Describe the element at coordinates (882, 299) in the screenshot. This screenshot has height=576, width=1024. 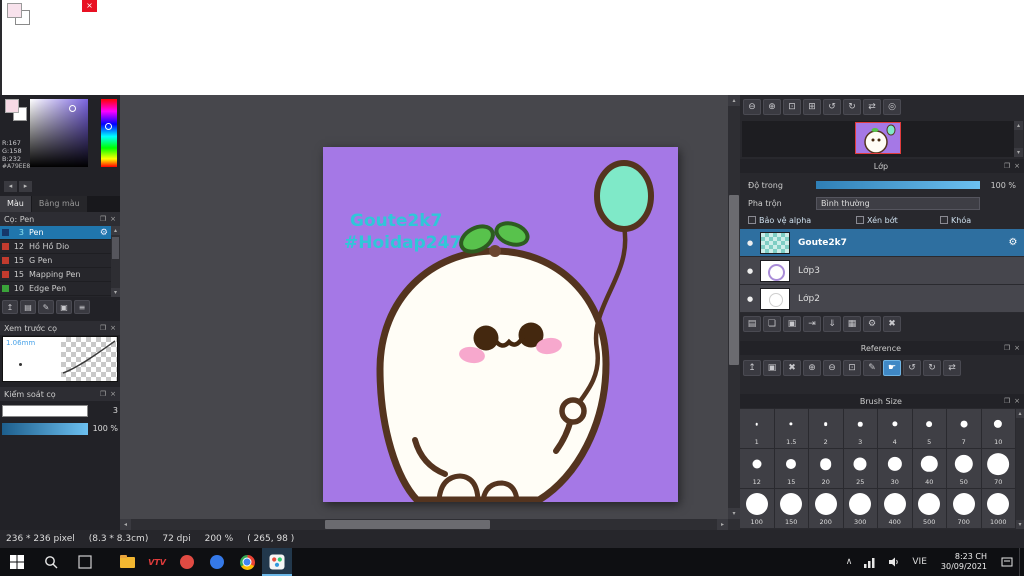
I see `layer-row: ● Lớp2` at that location.